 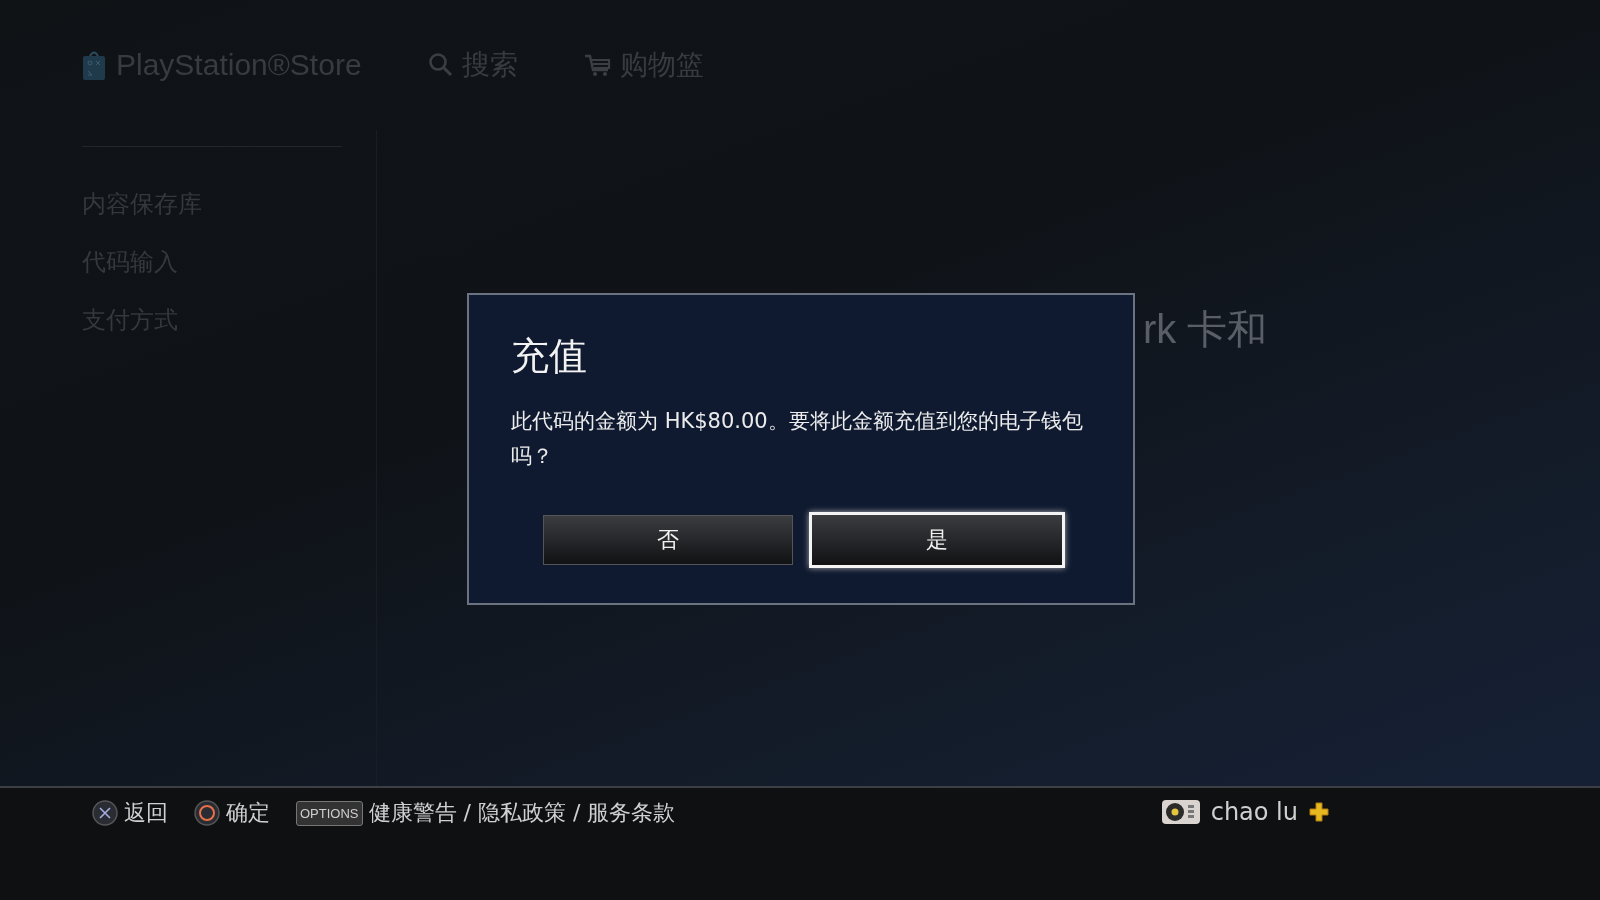 I want to click on dialog-button: 是, so click(x=937, y=540).